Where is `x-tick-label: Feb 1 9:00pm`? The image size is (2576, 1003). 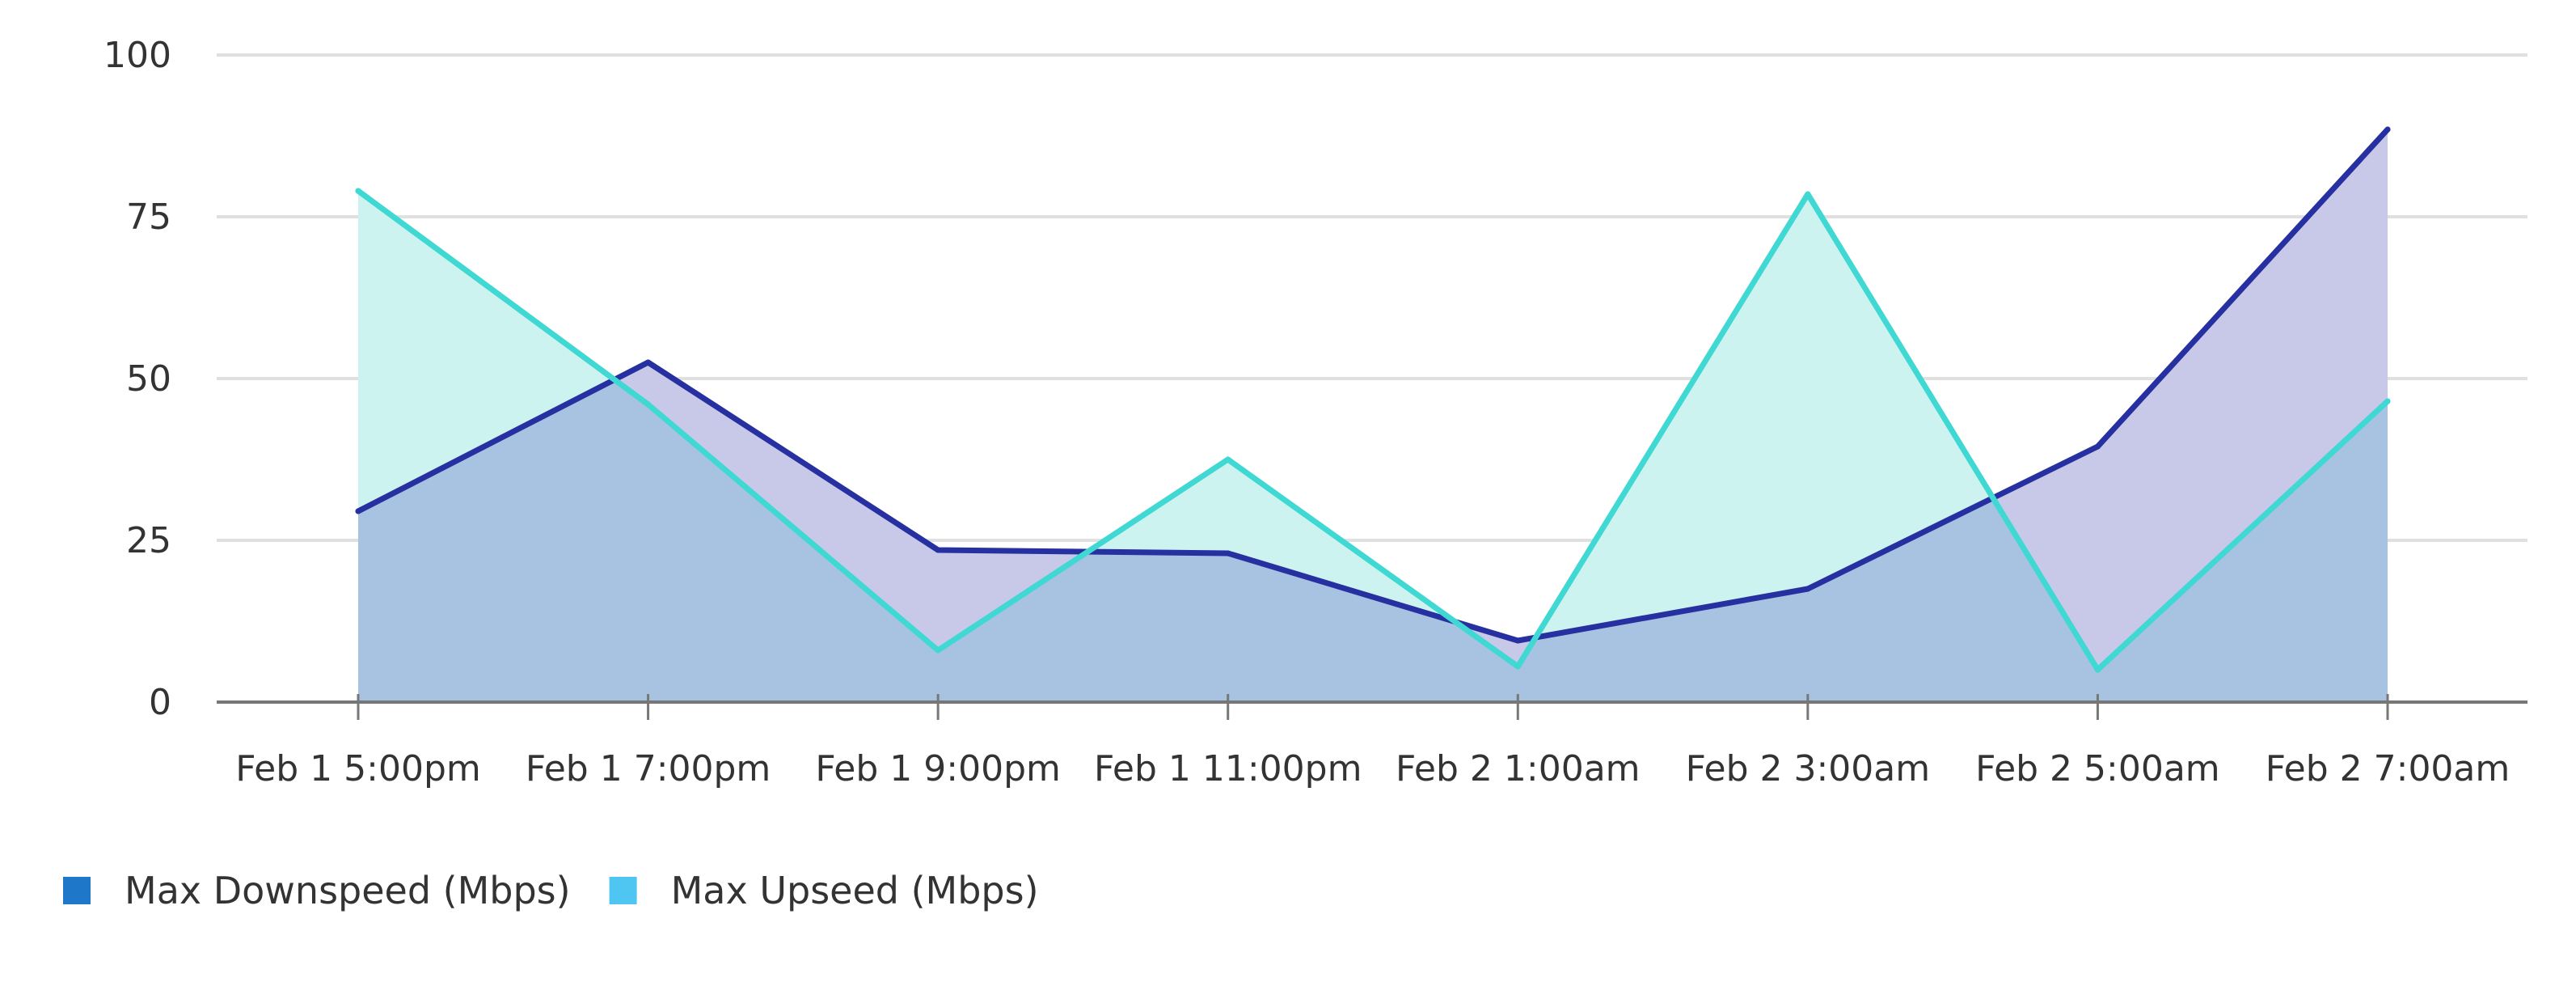 x-tick-label: Feb 1 9:00pm is located at coordinates (938, 768).